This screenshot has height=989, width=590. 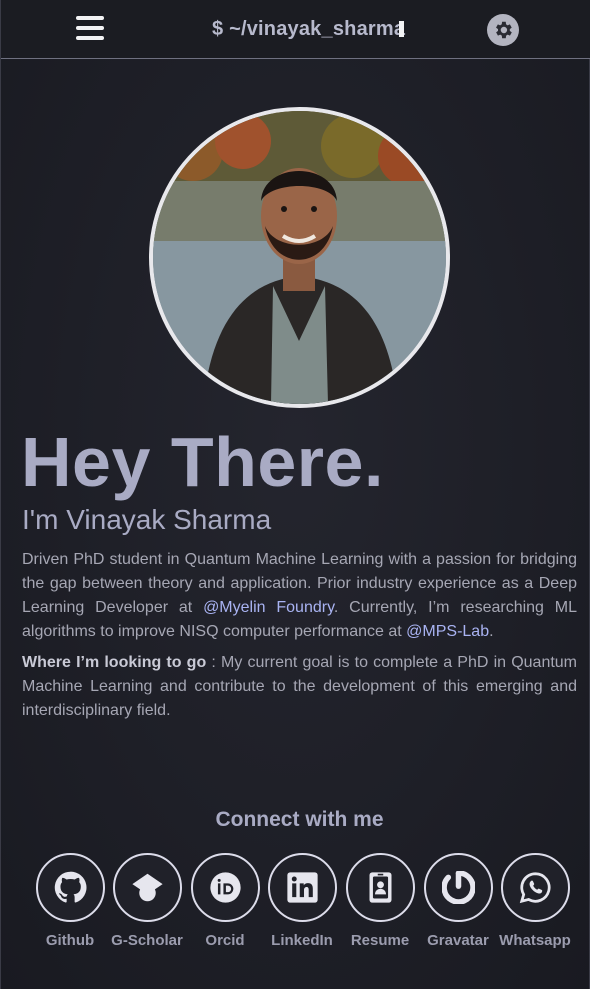 I want to click on github-link: Github, so click(x=70, y=901).